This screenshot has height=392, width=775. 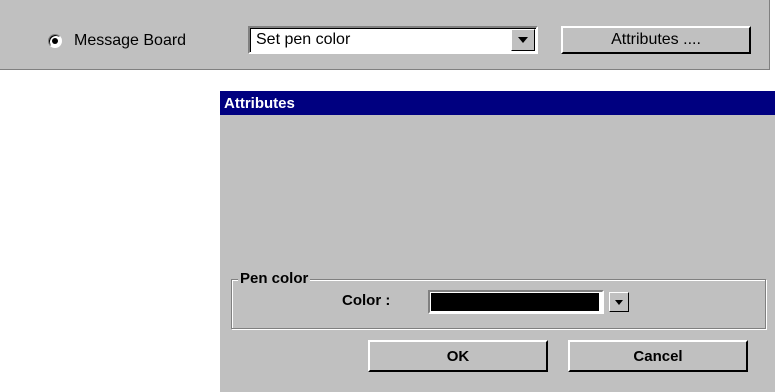 I want to click on color-select, so click(x=516, y=302).